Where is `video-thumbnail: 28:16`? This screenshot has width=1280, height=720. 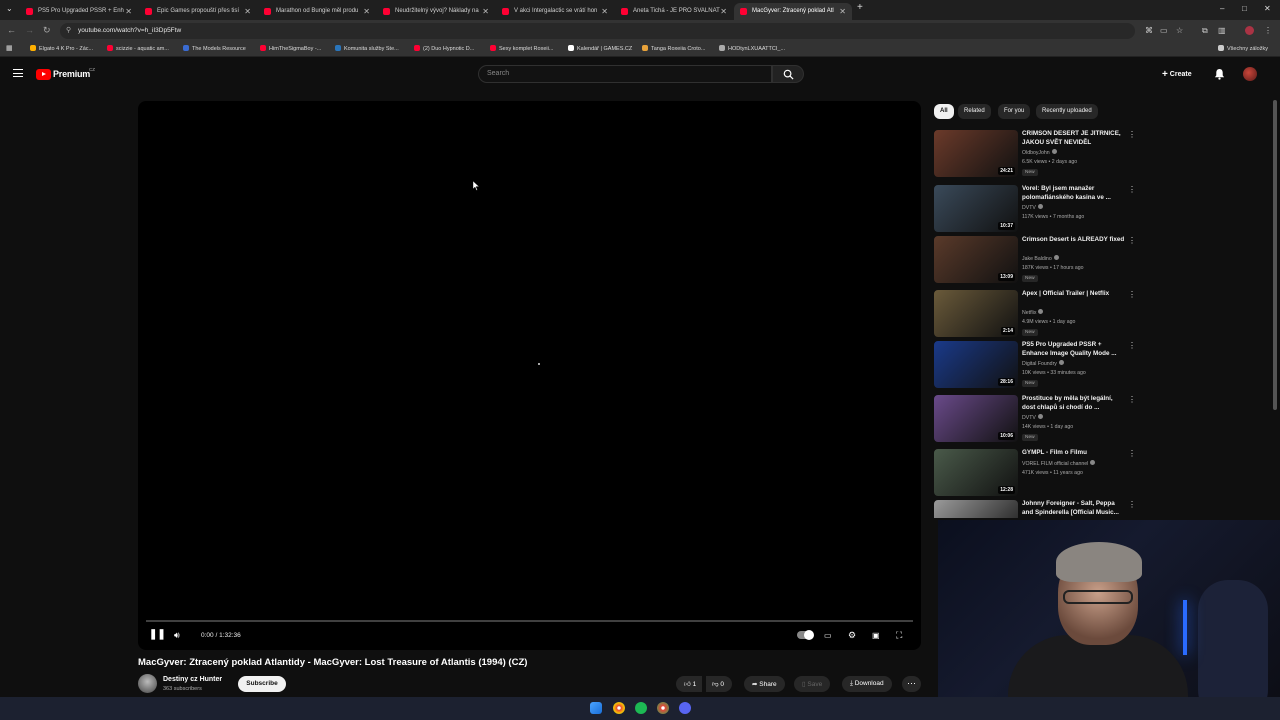 video-thumbnail: 28:16 is located at coordinates (976, 364).